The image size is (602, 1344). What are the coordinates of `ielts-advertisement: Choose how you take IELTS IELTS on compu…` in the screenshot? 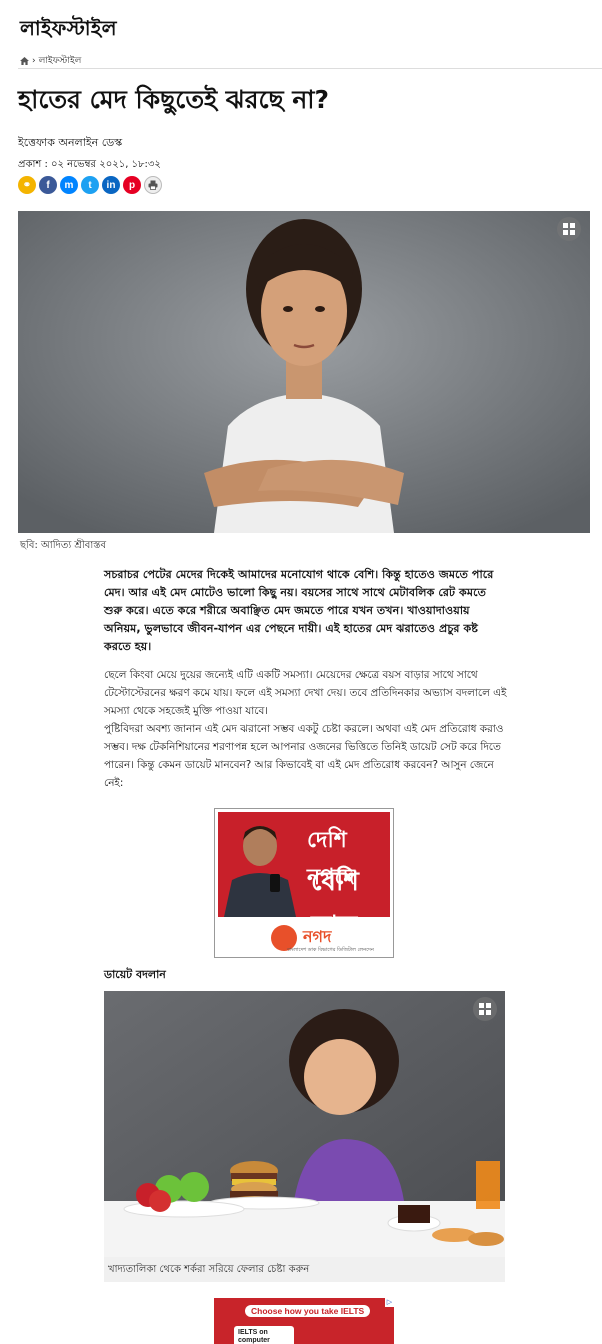 It's located at (304, 1321).